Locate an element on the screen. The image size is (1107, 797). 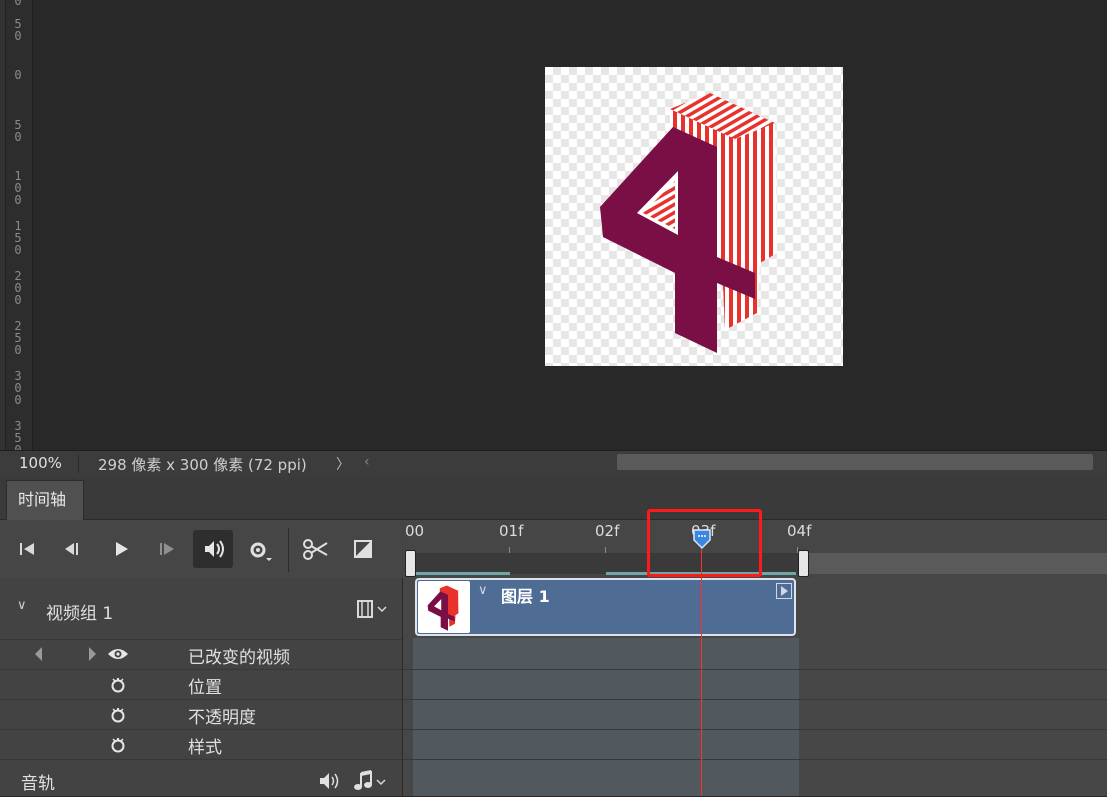
scroll-left-arrow-icon: ‹ is located at coordinates (367, 462).